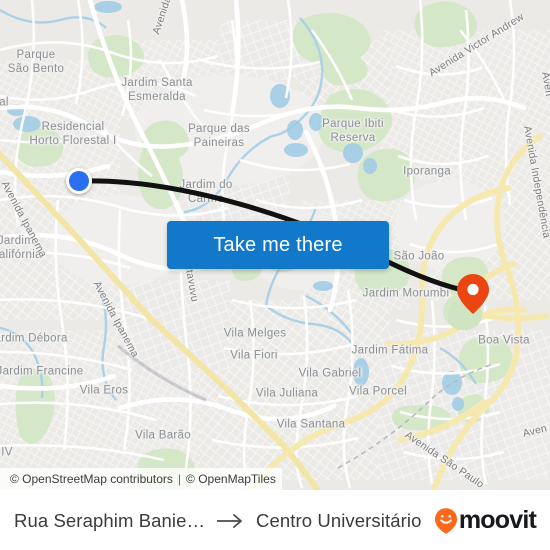 The width and height of the screenshot is (550, 550). I want to click on attribution-osm: © OpenStreetMap contributors, so click(91, 479).